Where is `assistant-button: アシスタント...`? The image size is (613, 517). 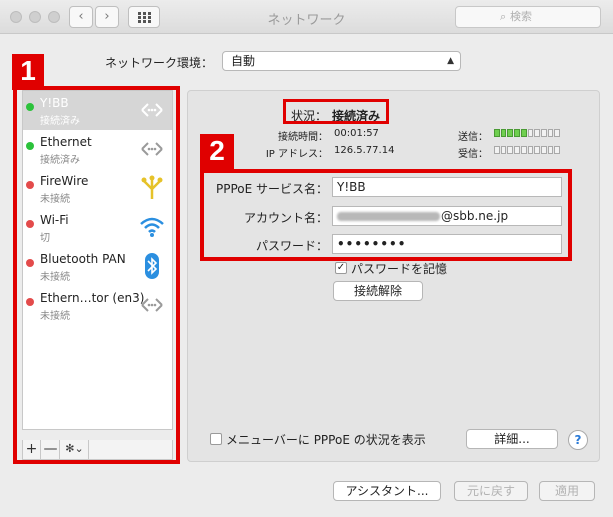 assistant-button: アシスタント... is located at coordinates (387, 491).